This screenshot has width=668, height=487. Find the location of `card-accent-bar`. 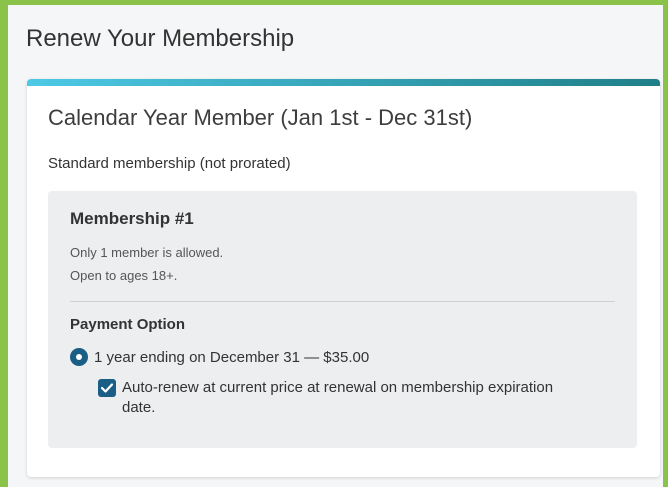

card-accent-bar is located at coordinates (343, 82).